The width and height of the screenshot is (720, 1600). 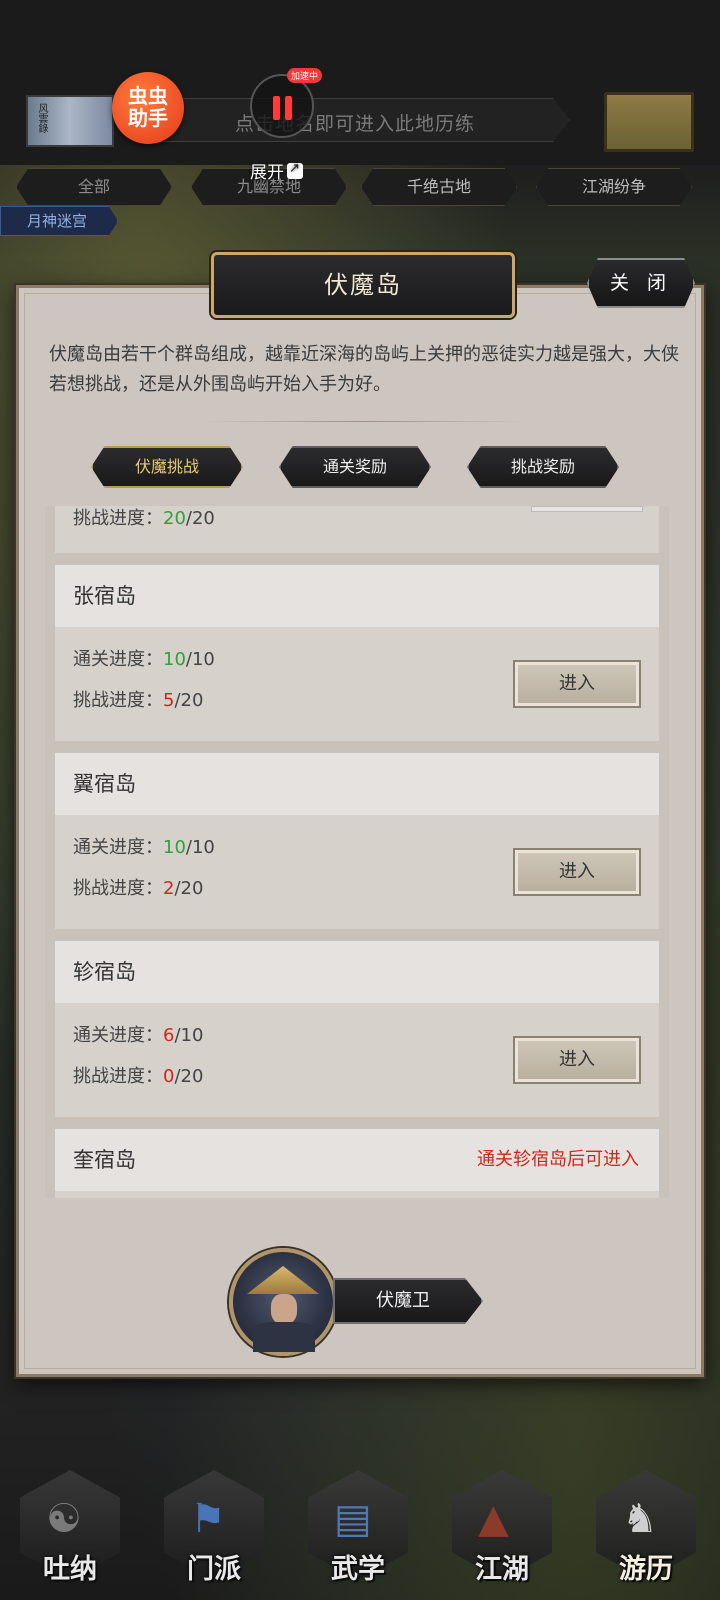 I want to click on clear-progress: 通关进度：6/10, so click(x=138, y=1035).